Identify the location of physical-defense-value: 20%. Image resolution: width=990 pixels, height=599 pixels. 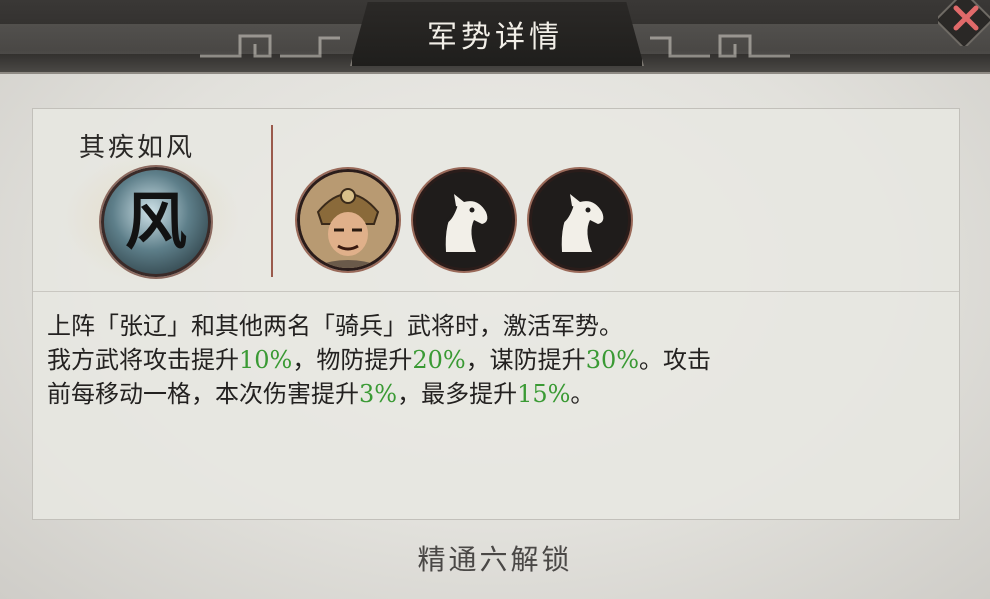
(439, 360).